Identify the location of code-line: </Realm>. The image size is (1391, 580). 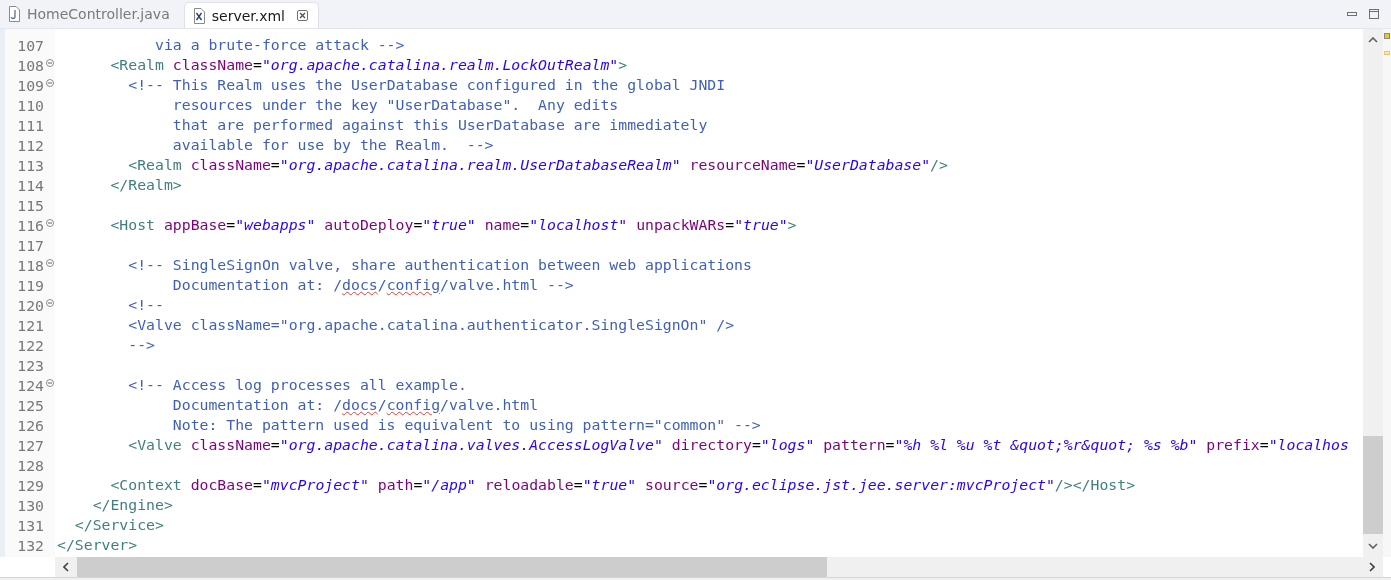
(146, 184).